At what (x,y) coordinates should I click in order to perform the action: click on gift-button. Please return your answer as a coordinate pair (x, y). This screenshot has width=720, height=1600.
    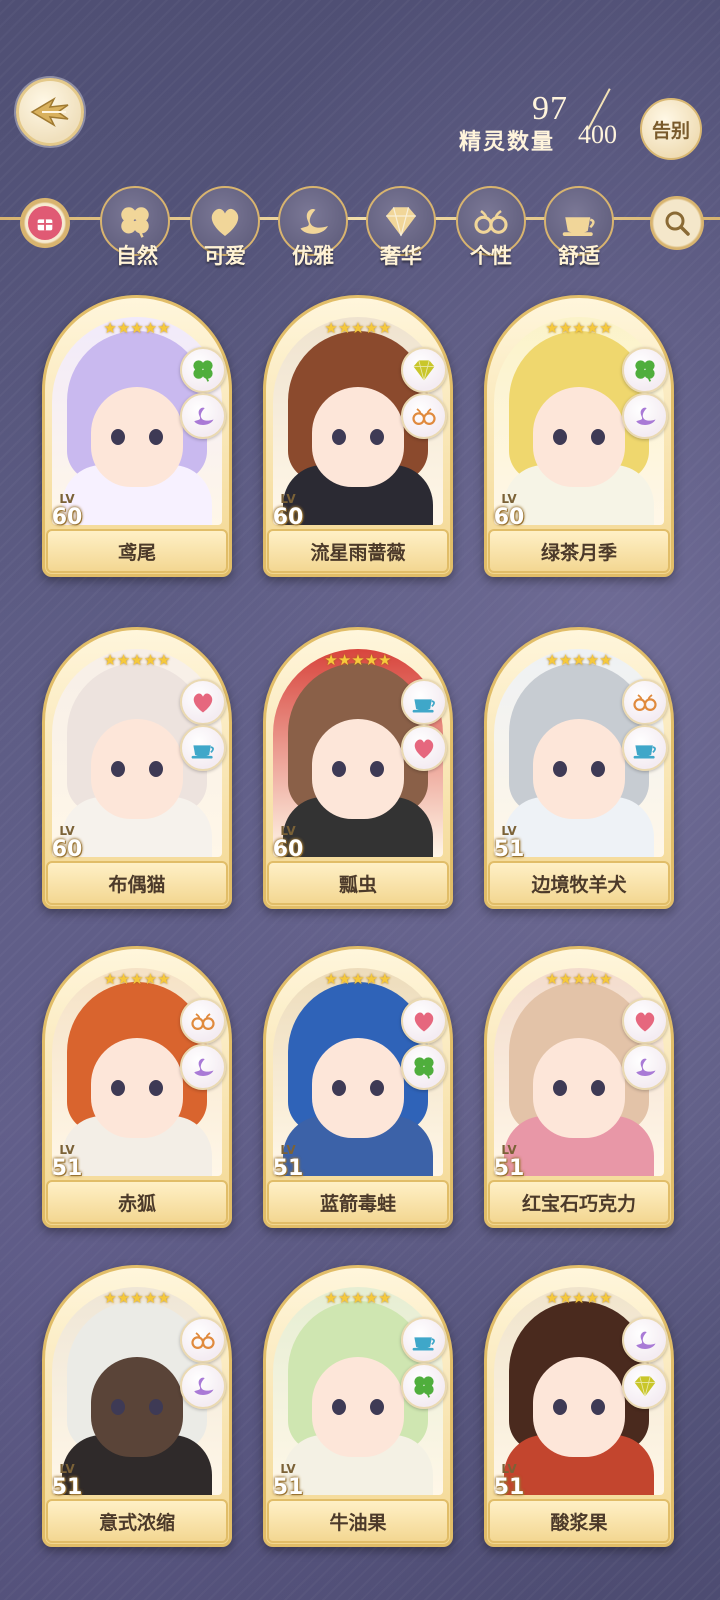
    Looking at the image, I should click on (45, 223).